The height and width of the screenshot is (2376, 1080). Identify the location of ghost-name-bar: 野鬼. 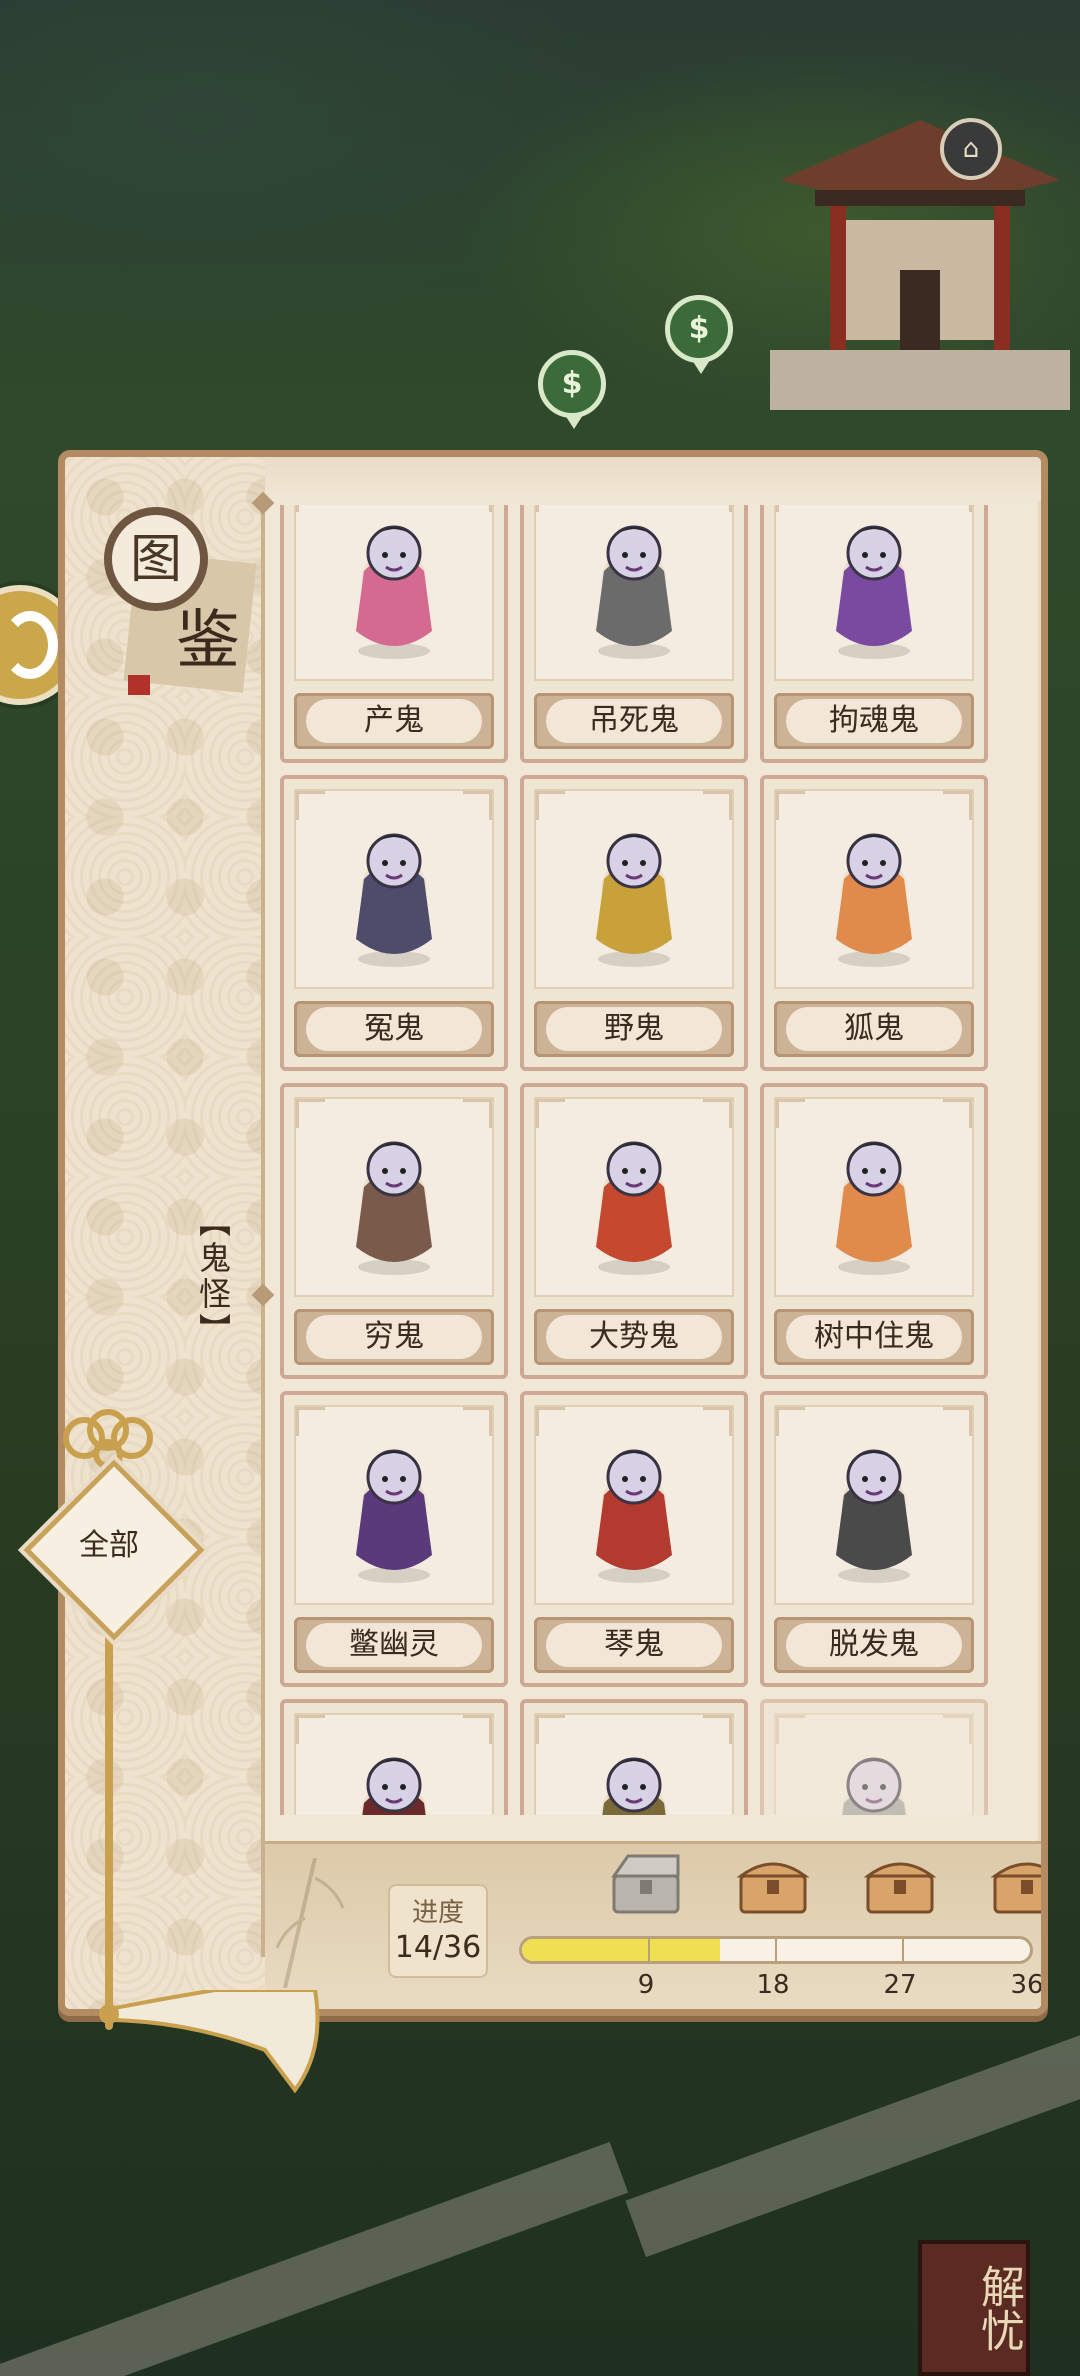
(634, 1029).